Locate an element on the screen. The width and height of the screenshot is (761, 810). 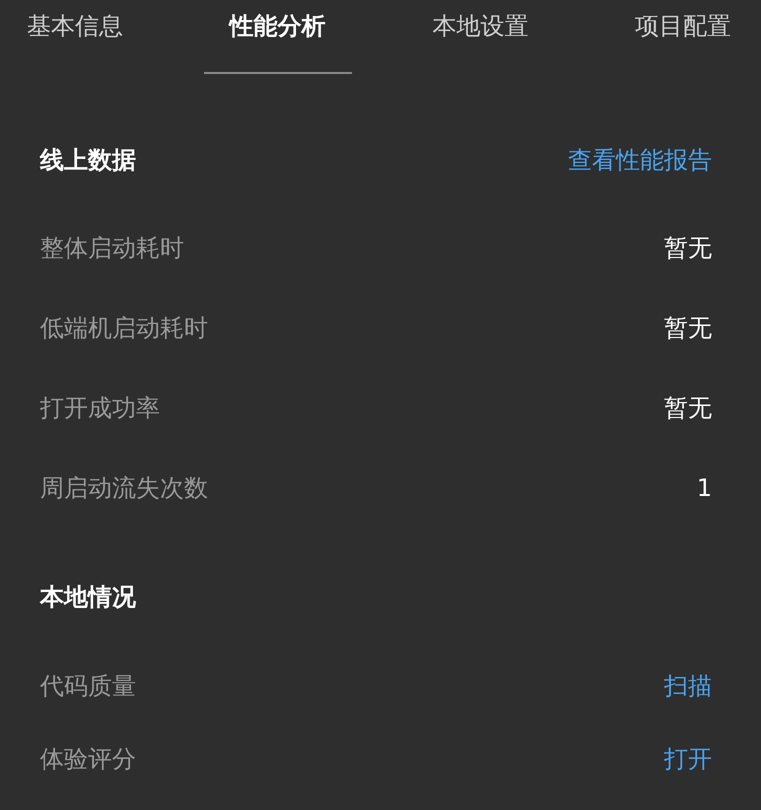
metric-label: 打开成功率 is located at coordinates (100, 408).